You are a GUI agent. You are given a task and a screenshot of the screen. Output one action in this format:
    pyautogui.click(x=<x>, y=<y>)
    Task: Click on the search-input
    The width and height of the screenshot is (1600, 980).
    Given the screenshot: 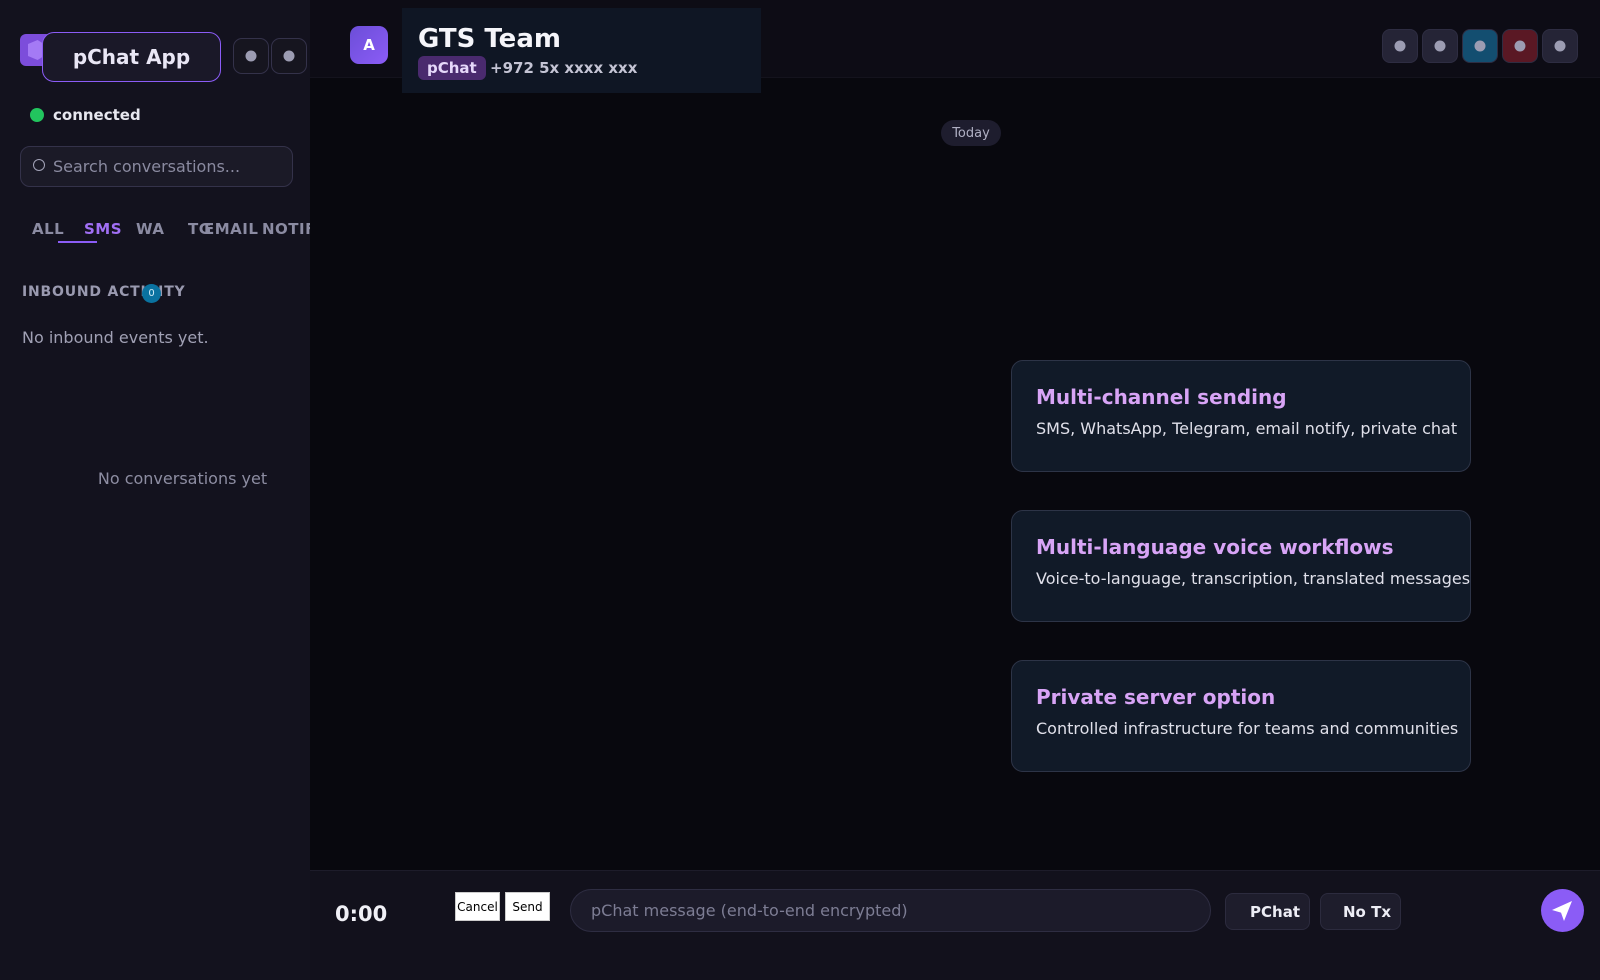 What is the action you would take?
    pyautogui.click(x=170, y=166)
    